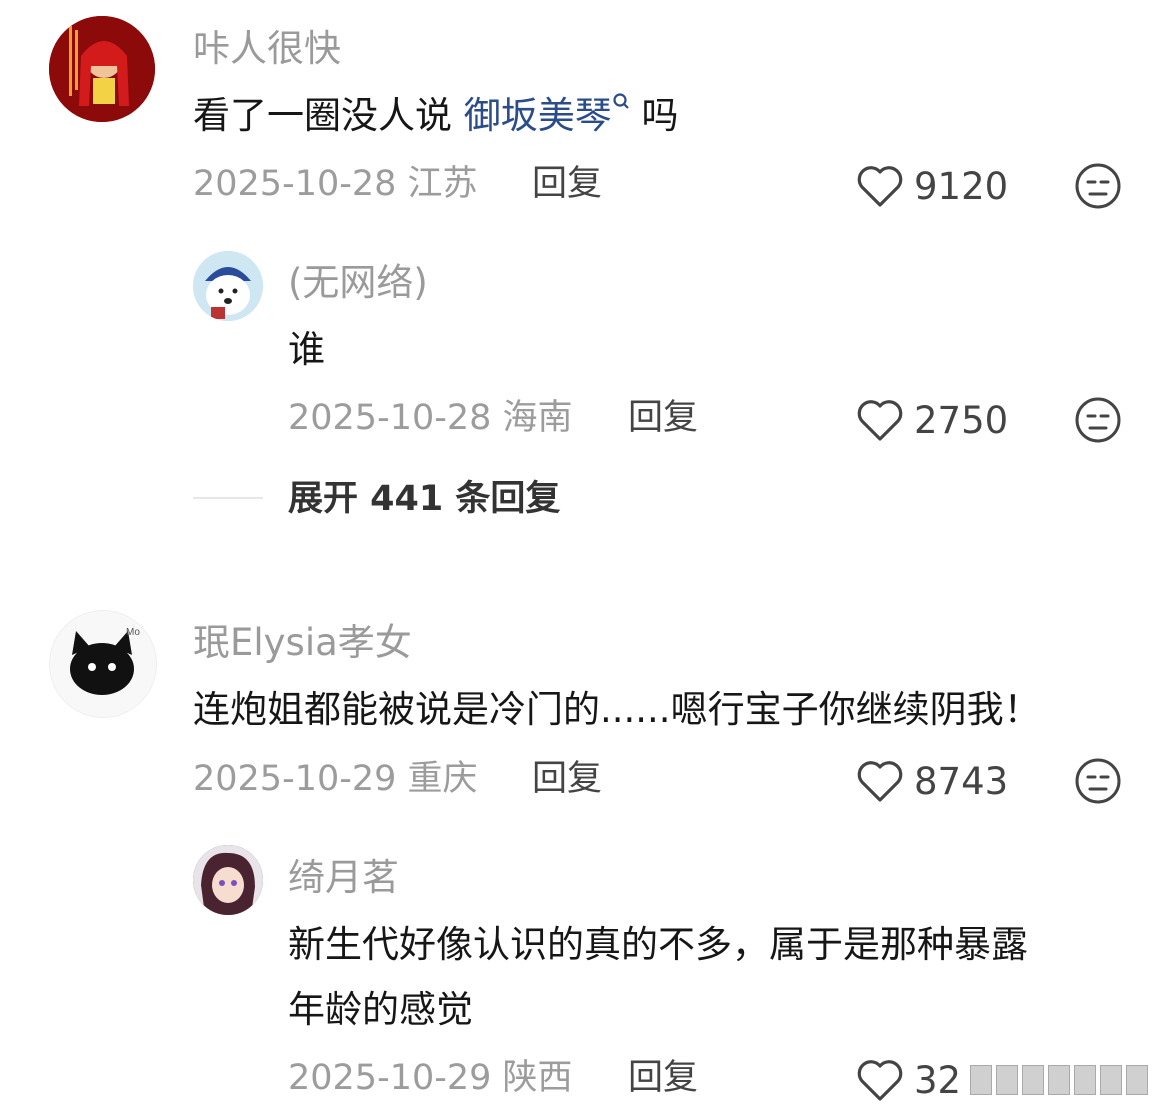 The image size is (1169, 1107). I want to click on avatar: Mo, so click(103, 664).